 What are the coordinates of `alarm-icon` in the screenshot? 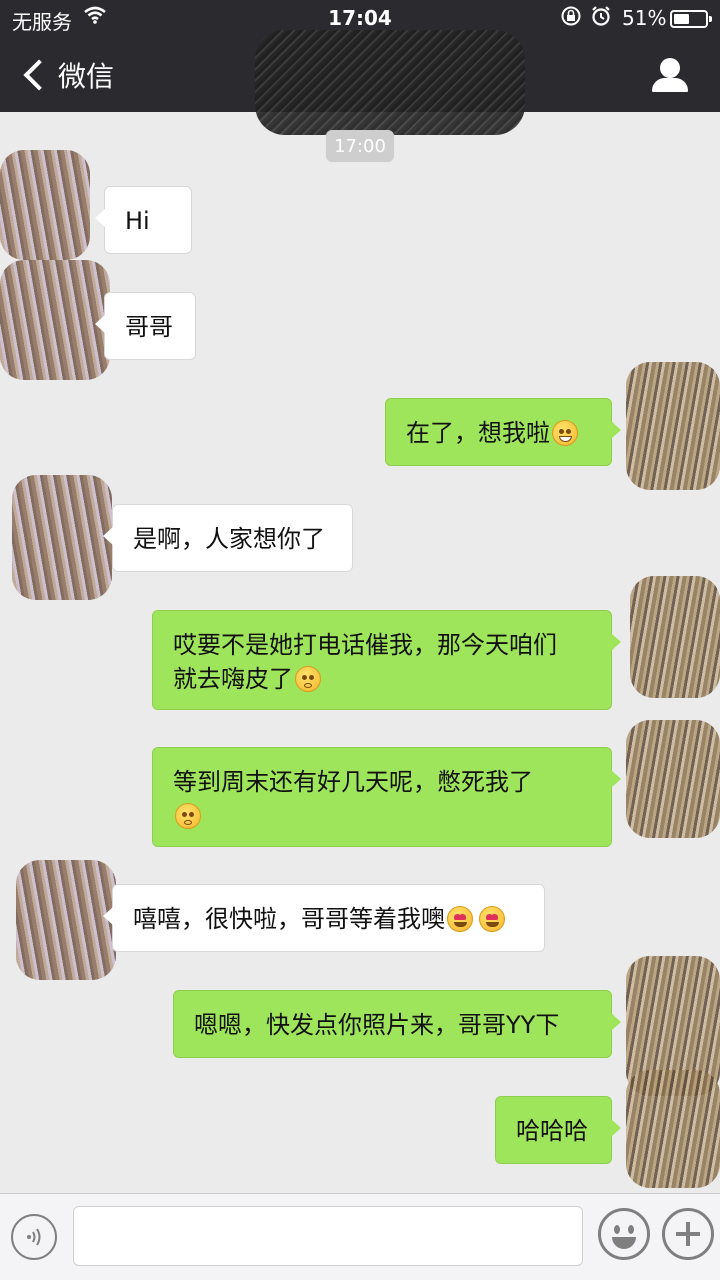 It's located at (601, 18).